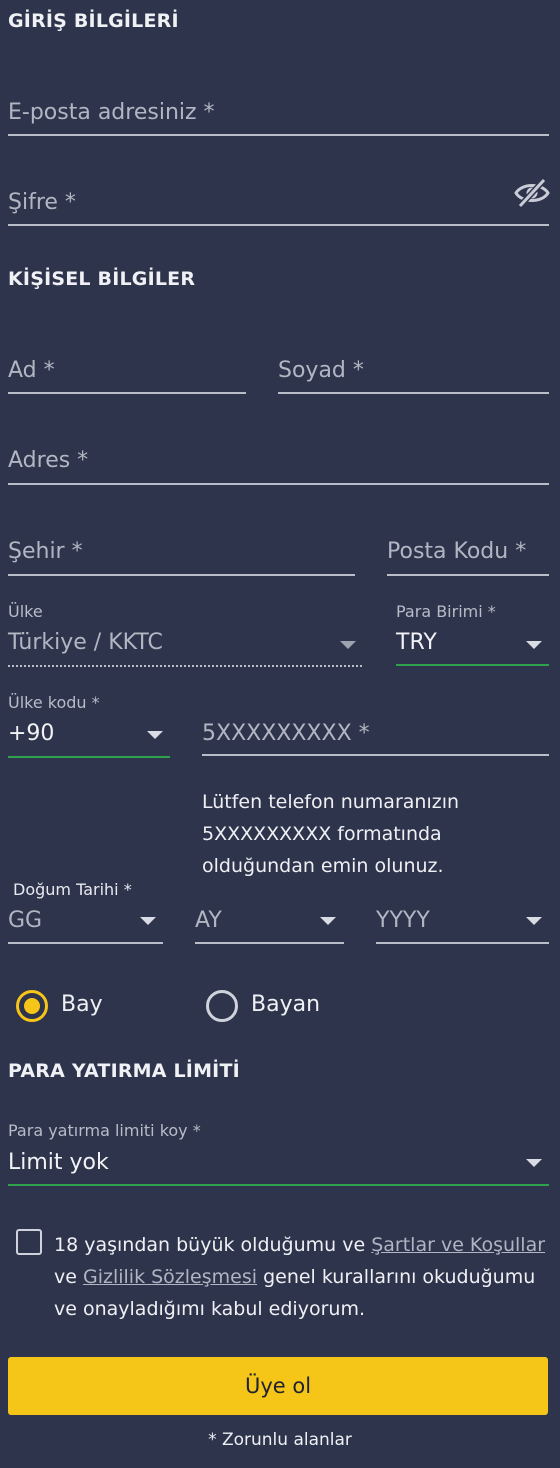  I want to click on deposit-limit-underline, so click(278, 1185).